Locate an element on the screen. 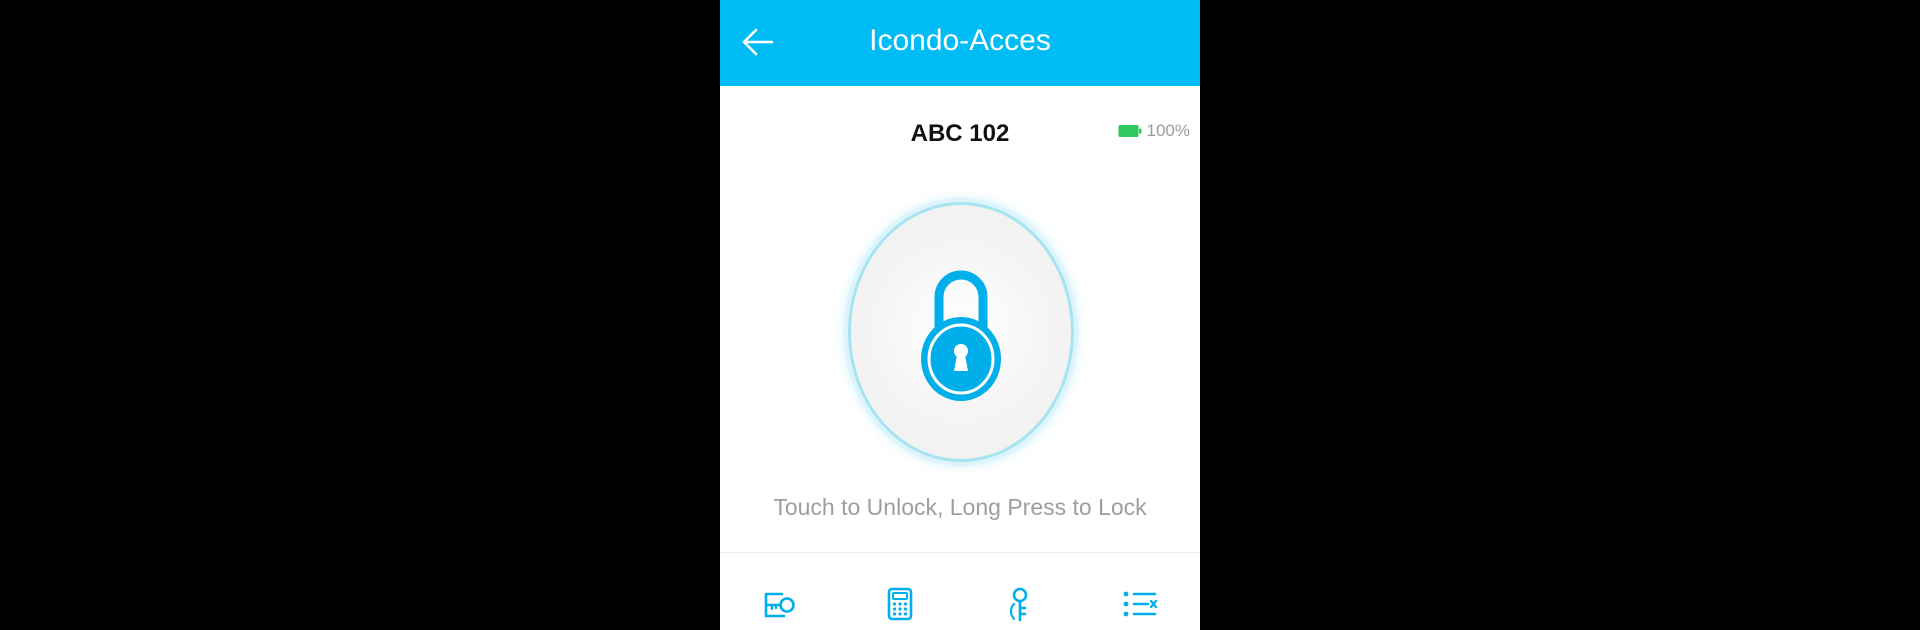 This screenshot has height=630, width=1920. records-list-icon is located at coordinates (1140, 604).